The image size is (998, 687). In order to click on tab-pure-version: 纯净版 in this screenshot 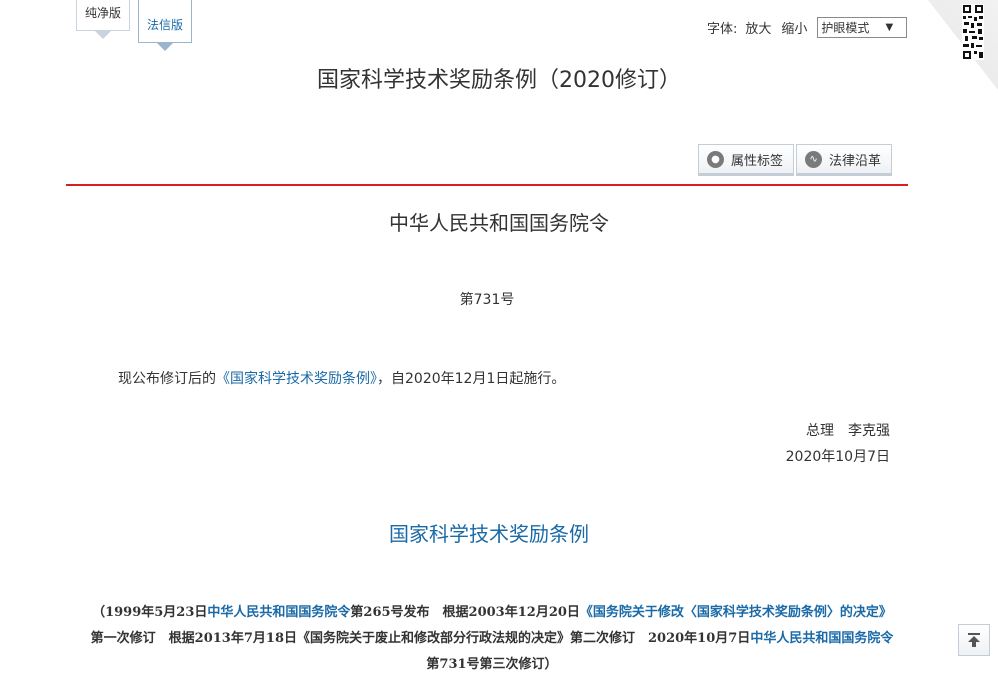, I will do `click(103, 19)`.